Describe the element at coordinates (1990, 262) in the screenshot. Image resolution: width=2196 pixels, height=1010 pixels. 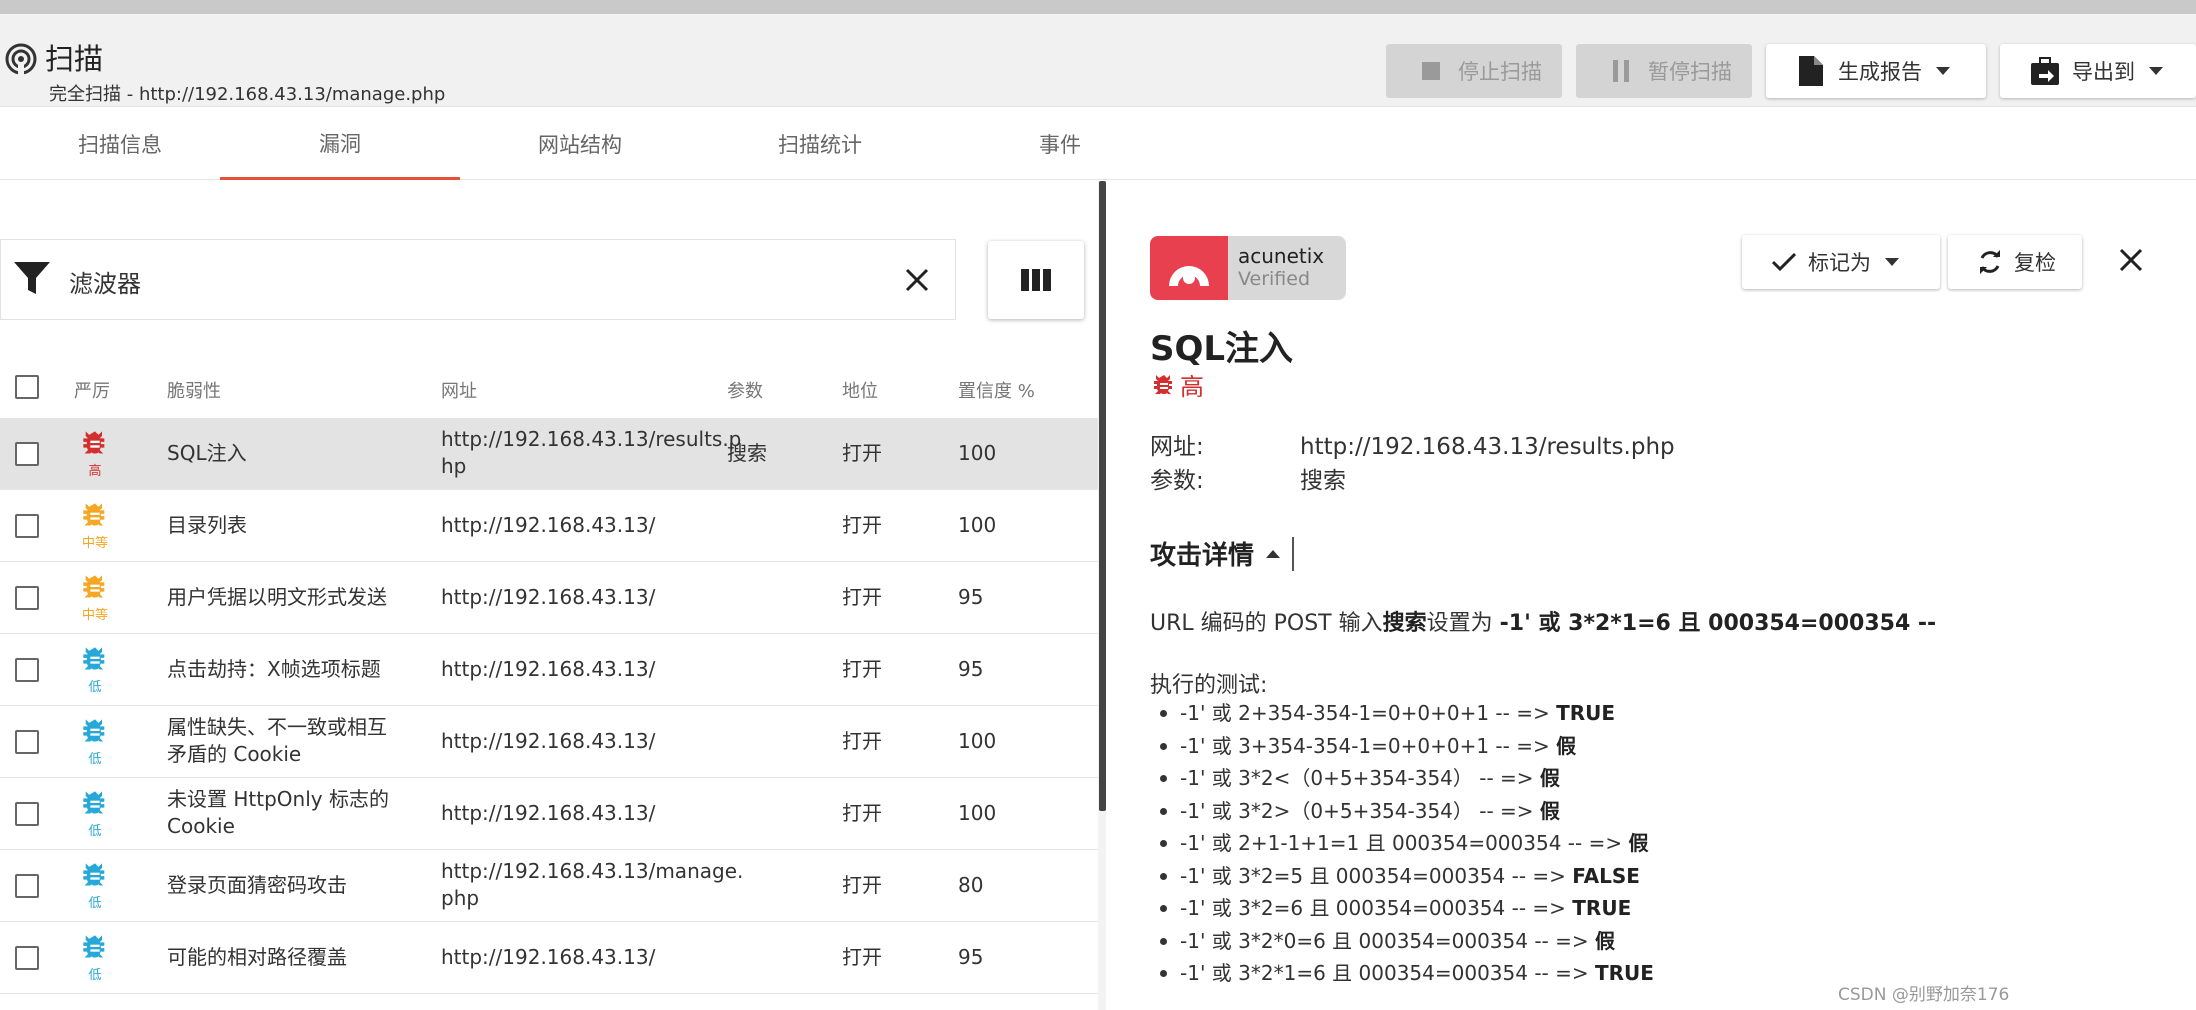
I see `refresh-icon` at that location.